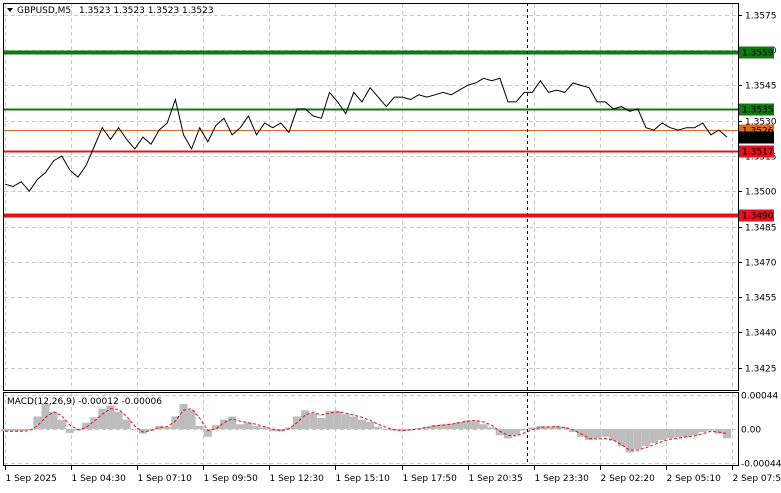 The height and width of the screenshot is (493, 781). I want to click on time-tick-label: 1 Sep 04:30, so click(99, 479).